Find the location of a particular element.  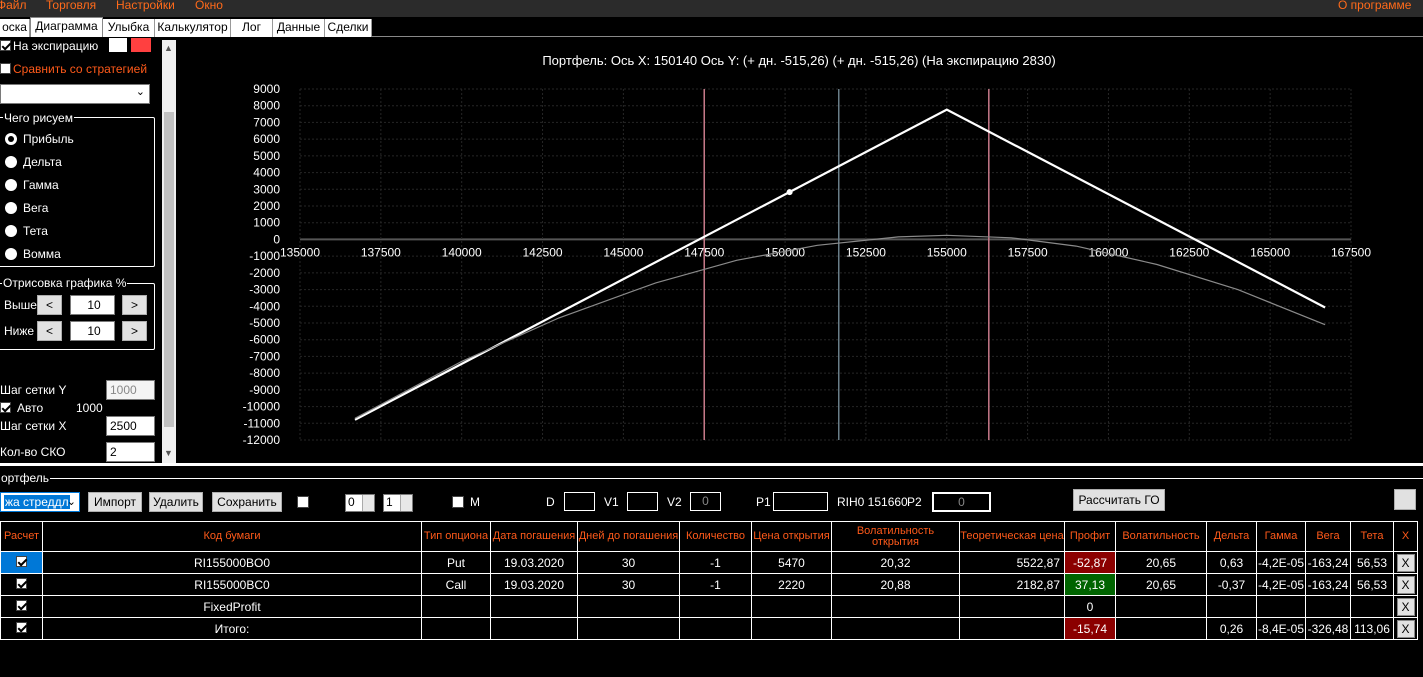

expiration-checkbox is located at coordinates (5, 45).